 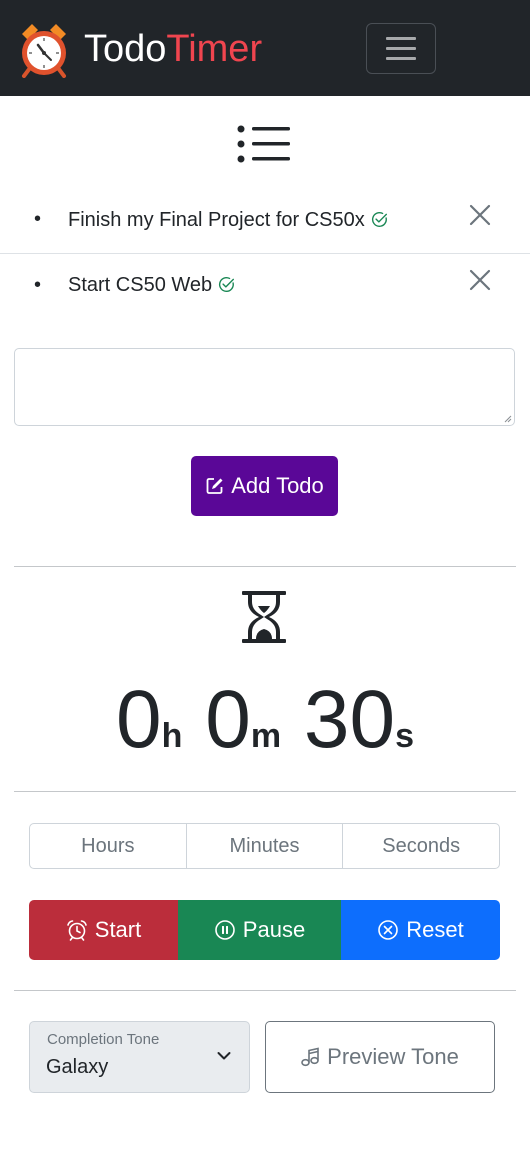 I want to click on timer-display: 0h 0m 30s, so click(x=265, y=728).